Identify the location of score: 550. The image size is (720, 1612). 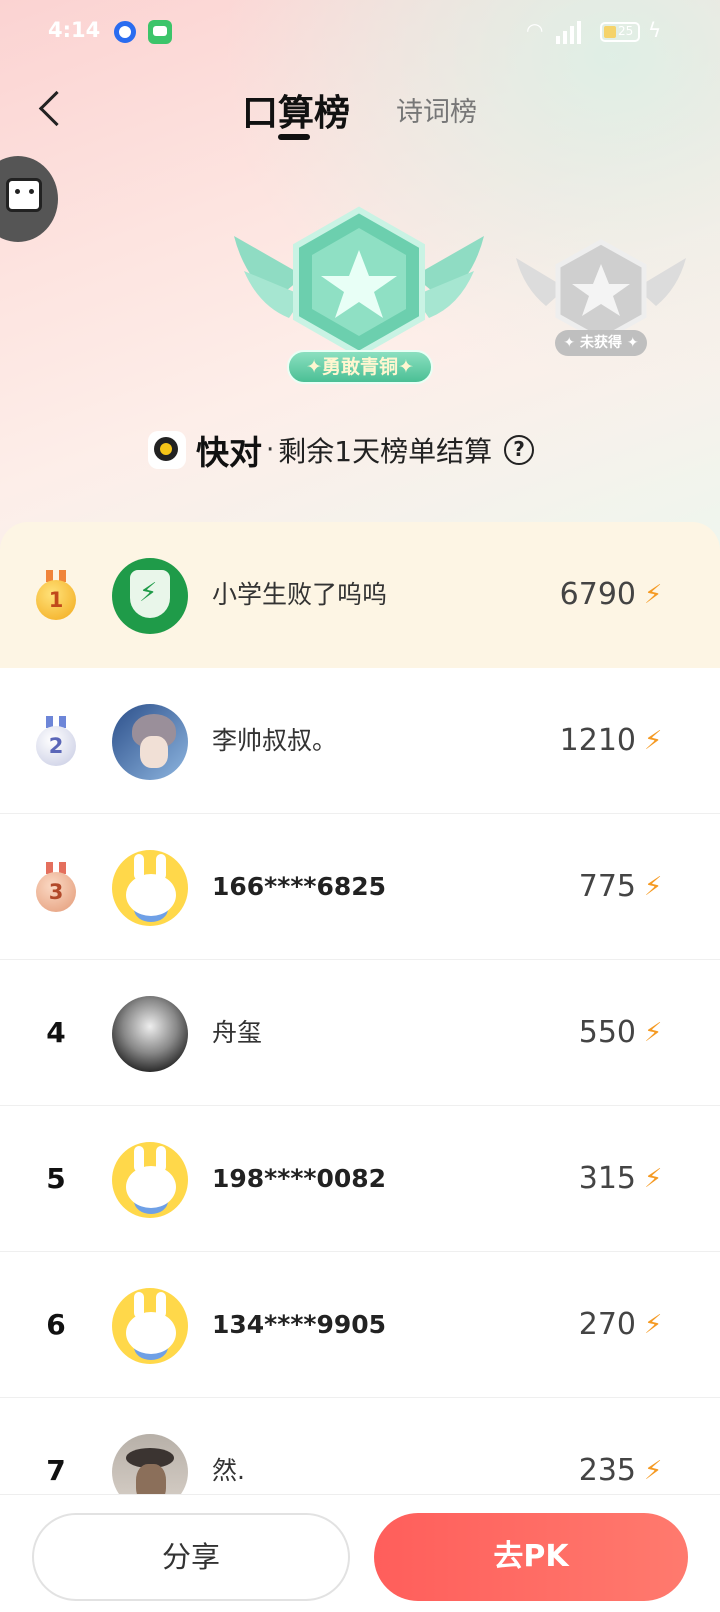
(607, 1032).